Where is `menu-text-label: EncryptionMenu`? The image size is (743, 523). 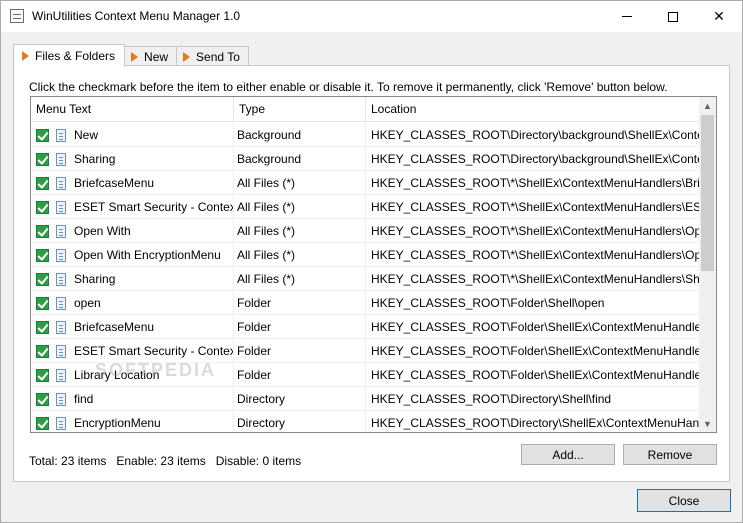
menu-text-label: EncryptionMenu is located at coordinates (117, 423).